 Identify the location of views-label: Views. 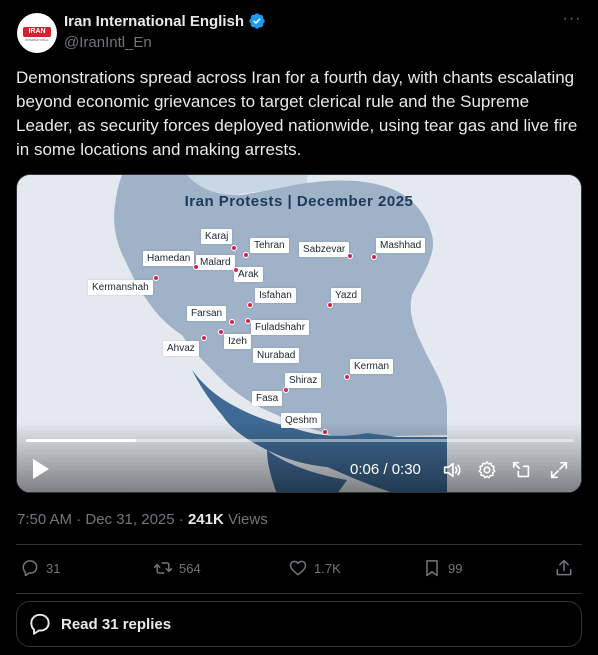
(245, 519).